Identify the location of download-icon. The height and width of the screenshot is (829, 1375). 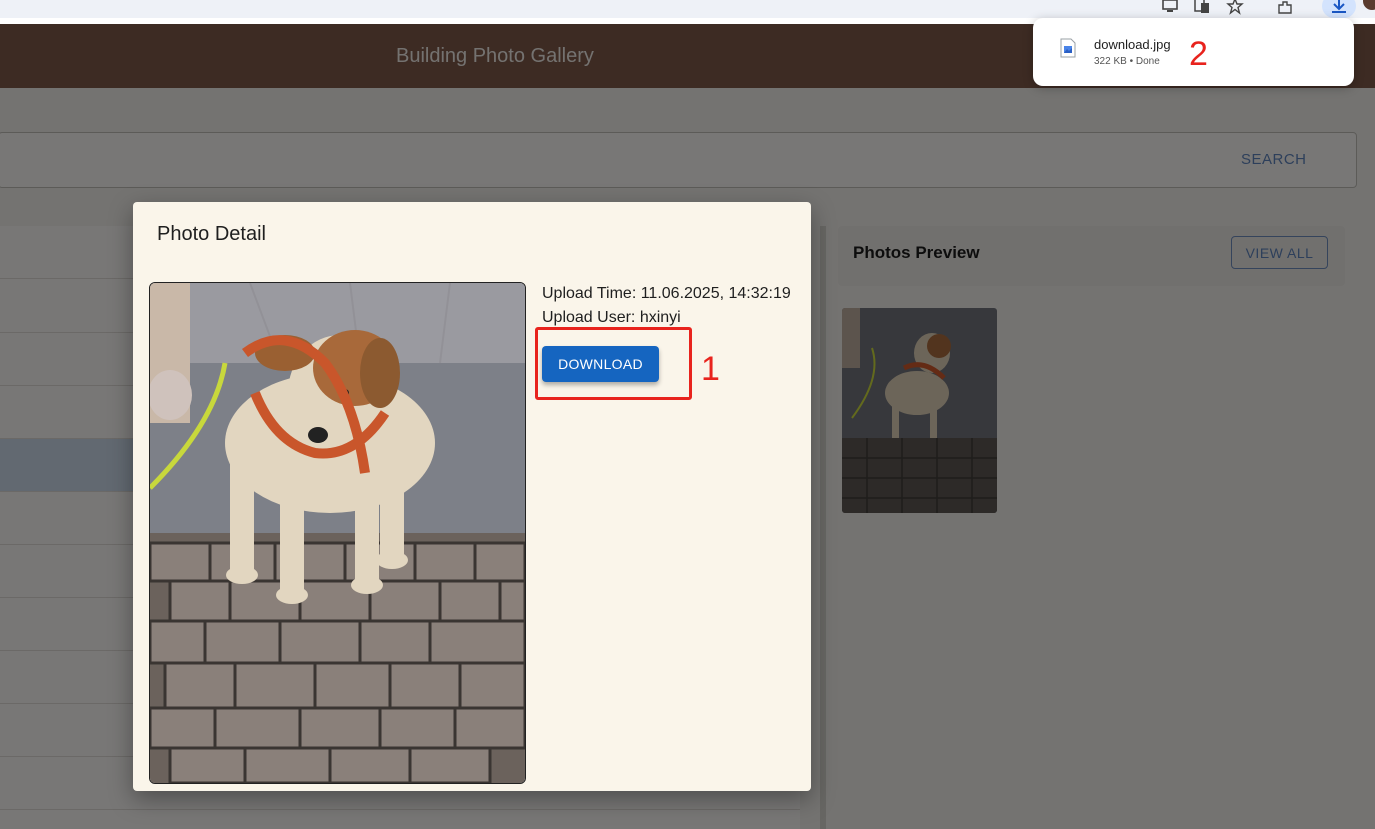
(1339, 6).